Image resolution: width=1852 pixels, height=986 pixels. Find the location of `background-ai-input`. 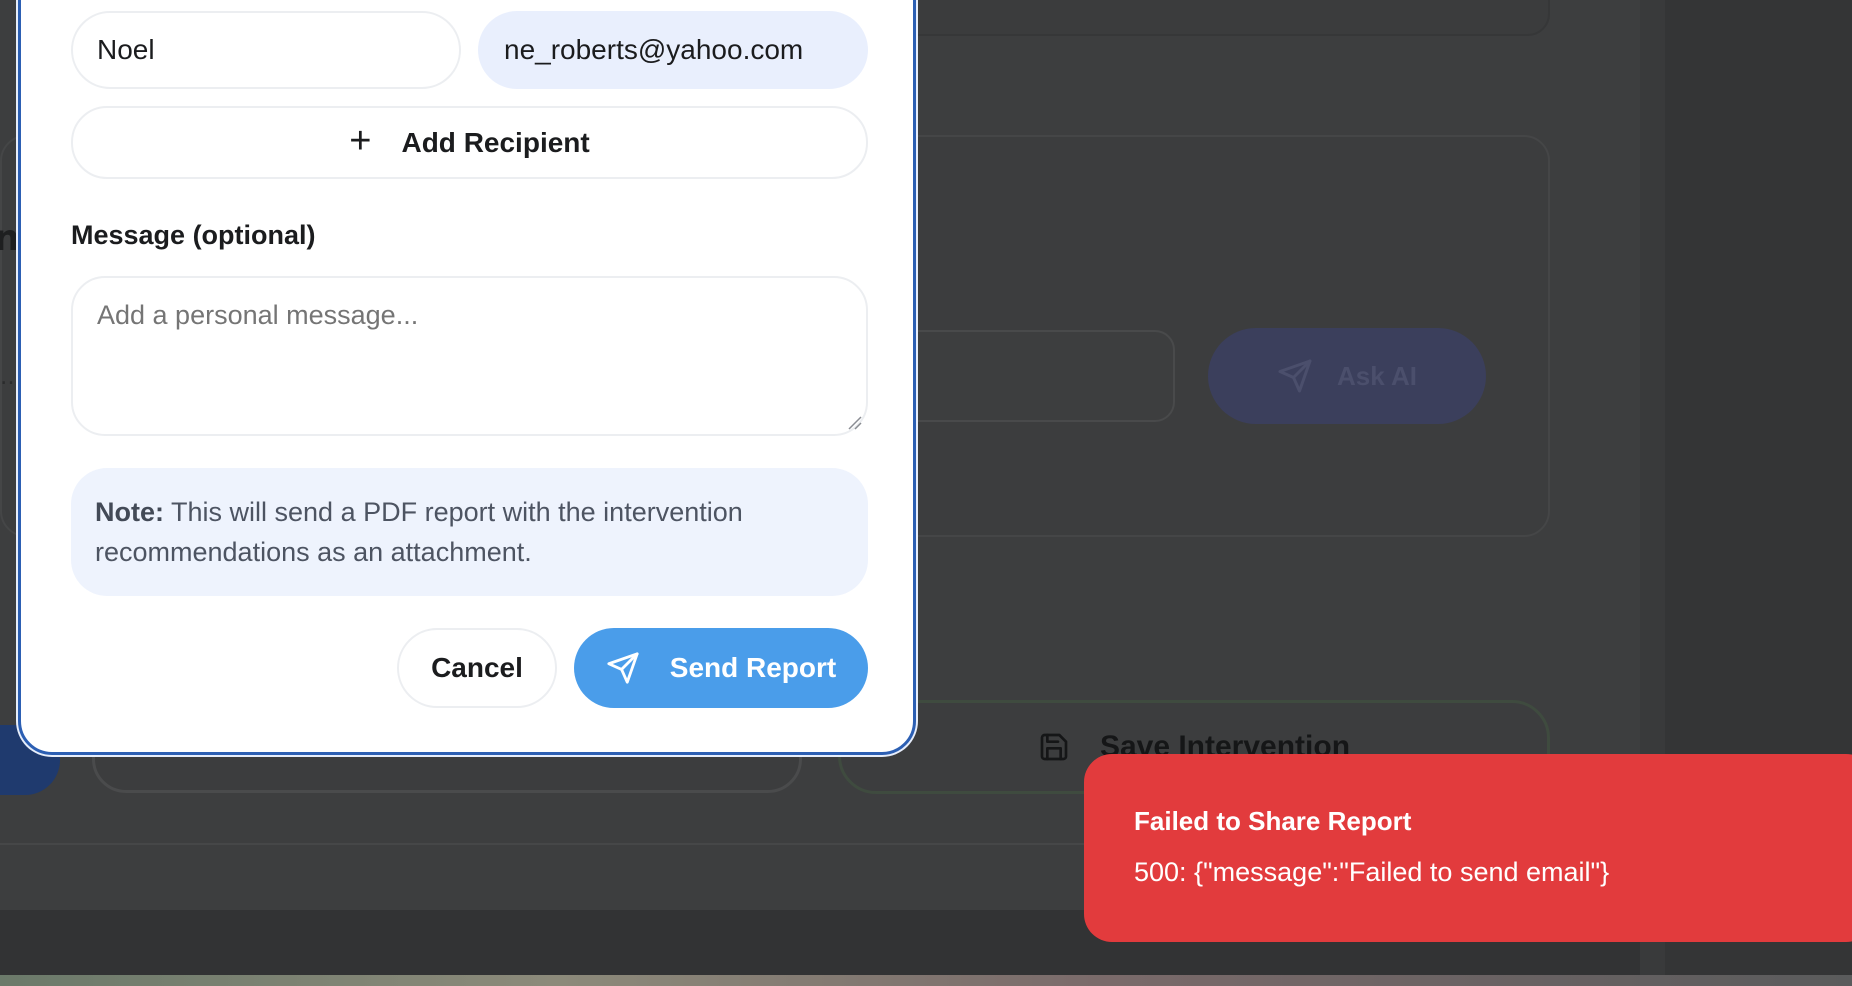

background-ai-input is located at coordinates (1027, 376).